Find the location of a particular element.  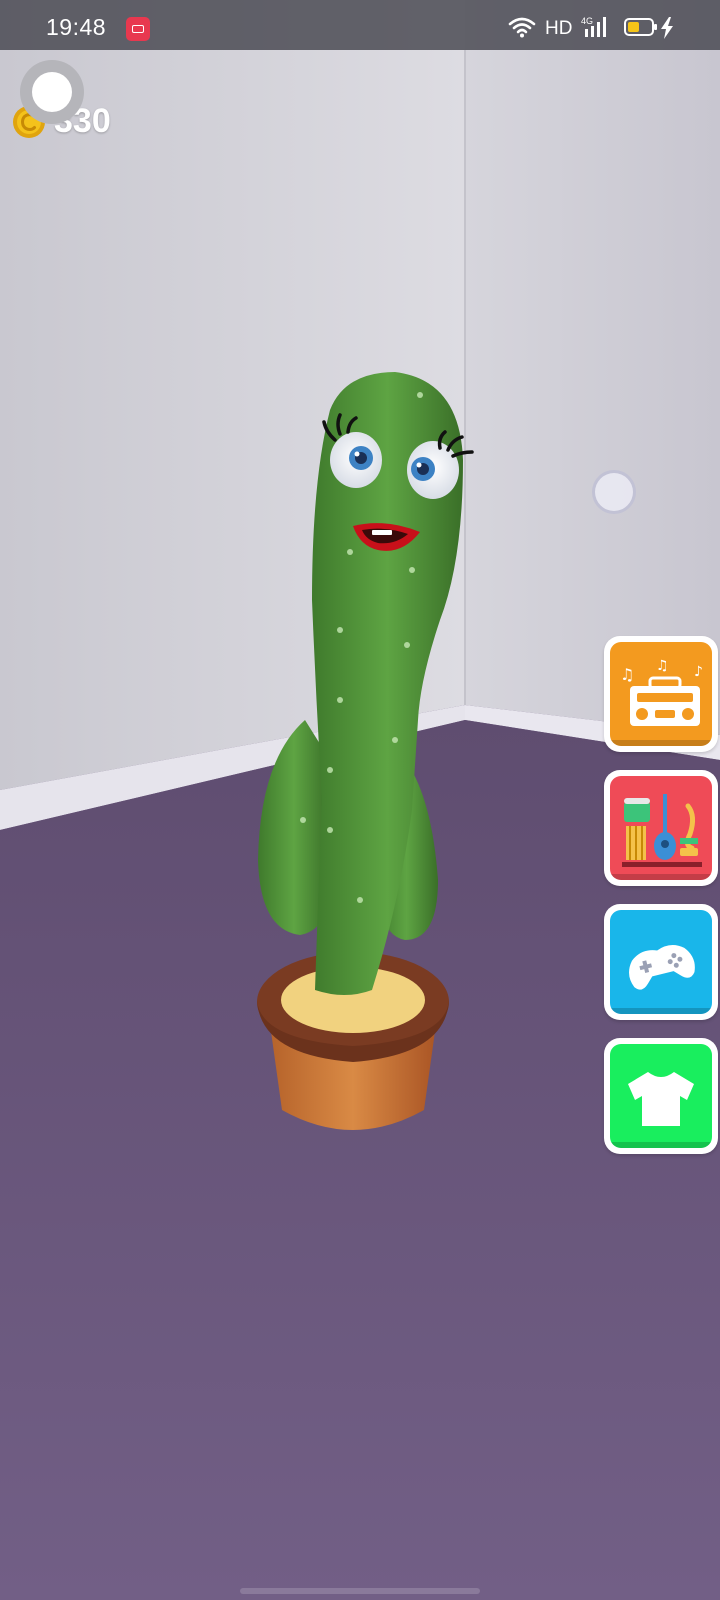

status-time: 19:48 is located at coordinates (76, 27).